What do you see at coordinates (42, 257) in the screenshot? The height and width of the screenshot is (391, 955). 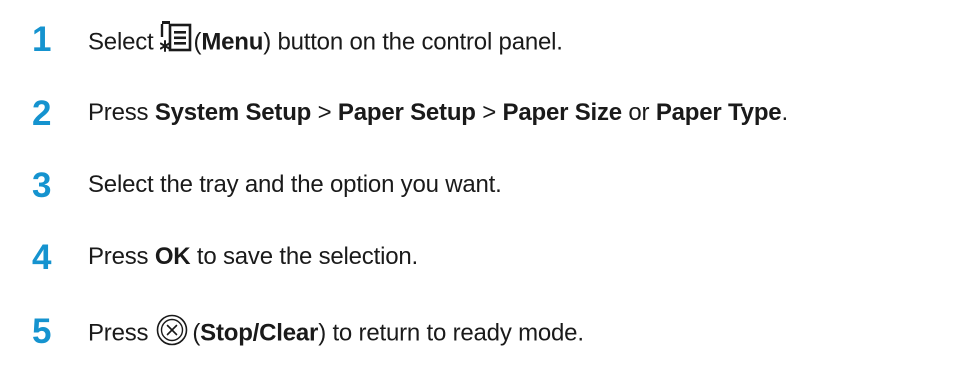 I see `step-number: 4` at bounding box center [42, 257].